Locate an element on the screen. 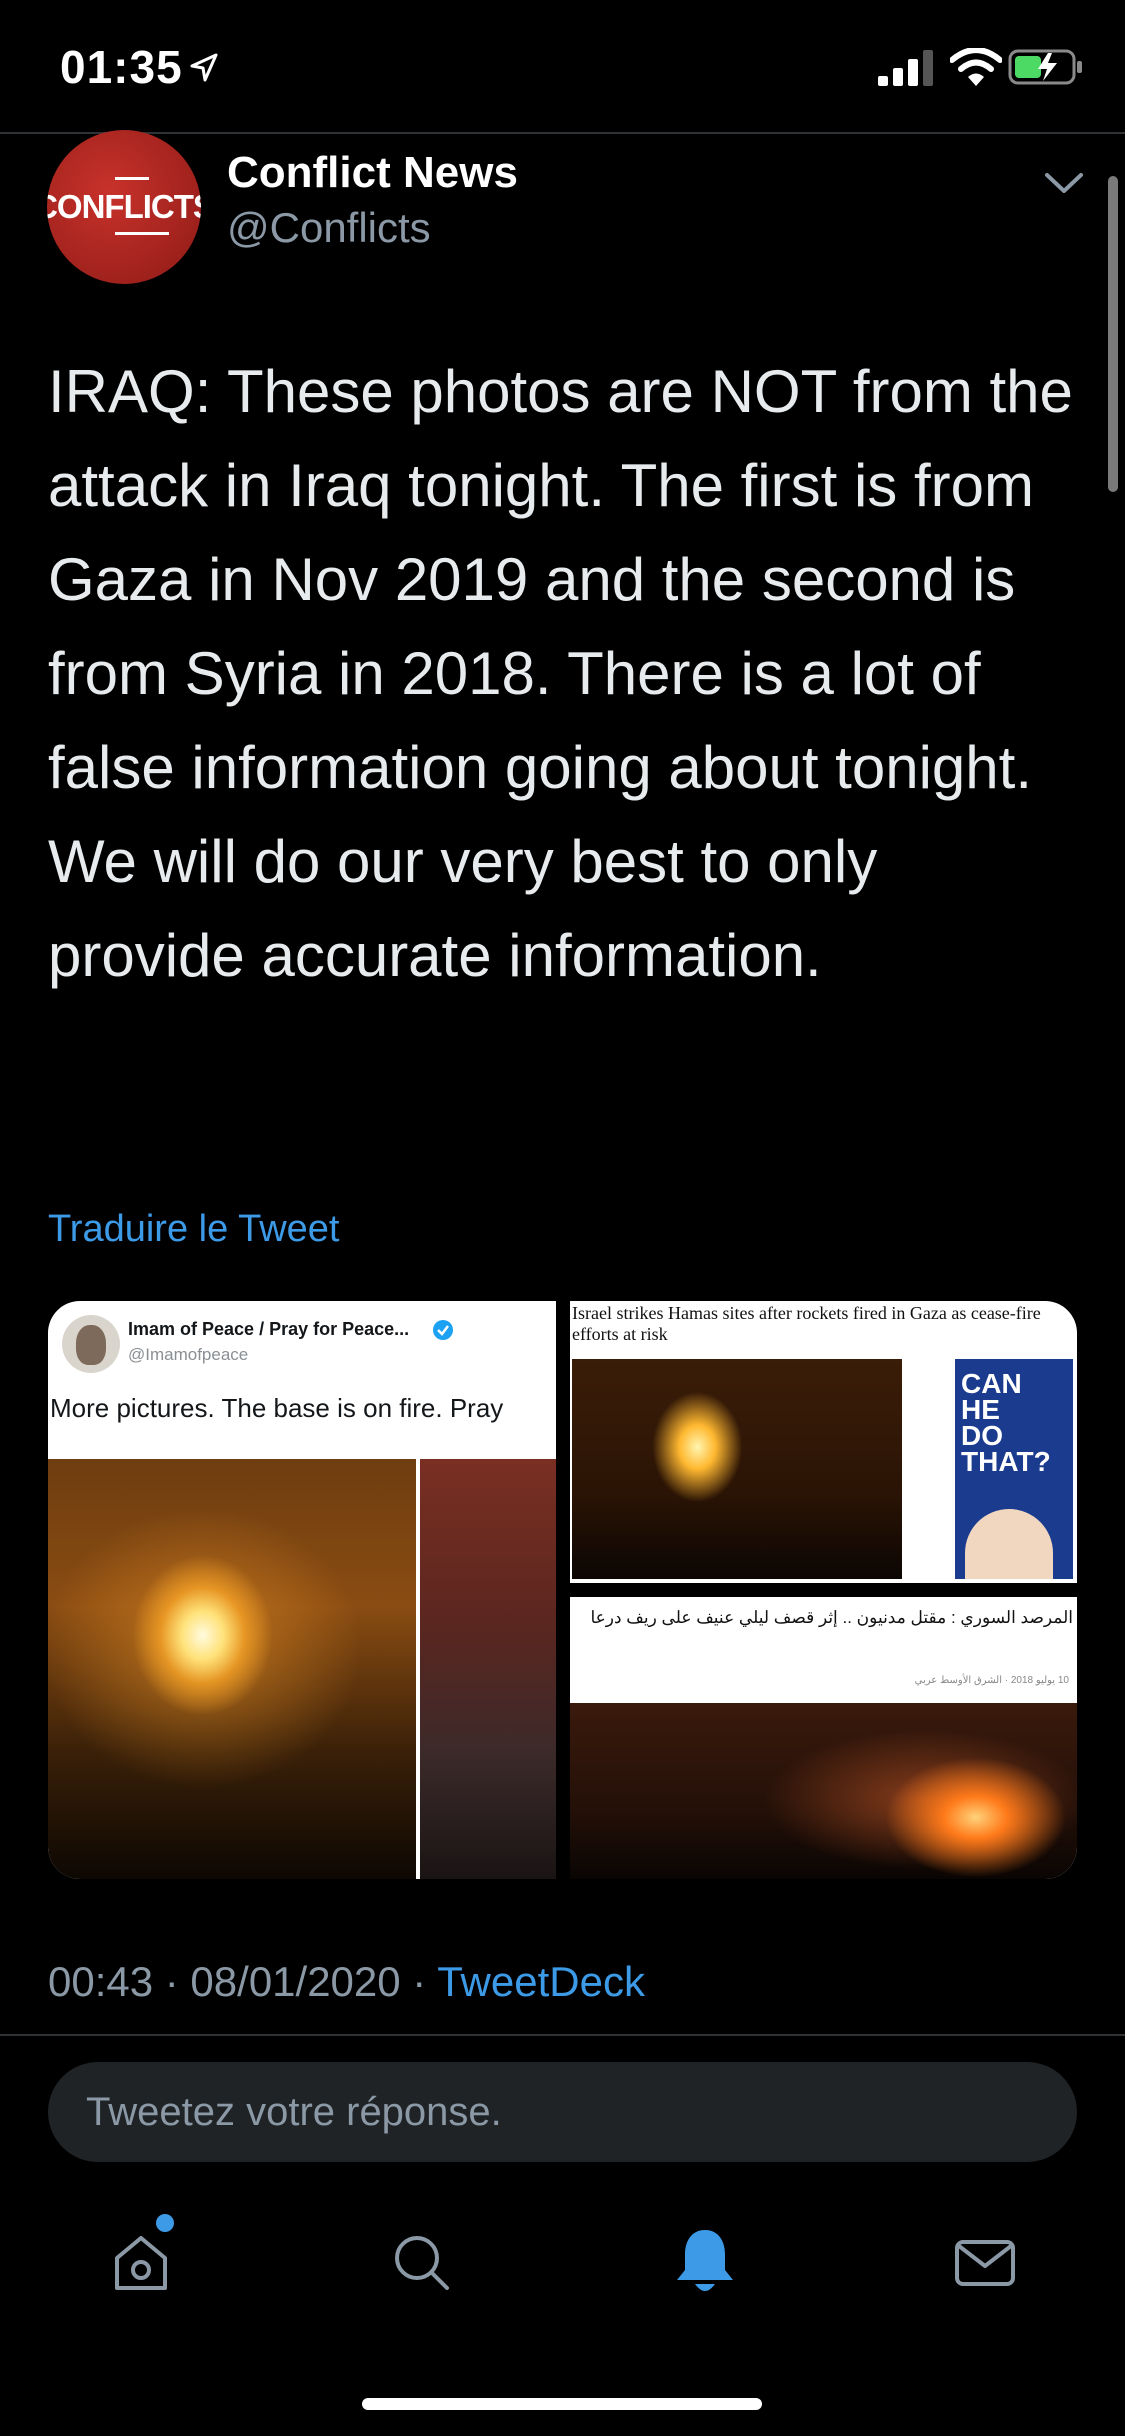 This screenshot has width=1125, height=2436. arabic-meta: 10 يوليو 2018 · الشرق الأوسط عربي is located at coordinates (991, 1680).